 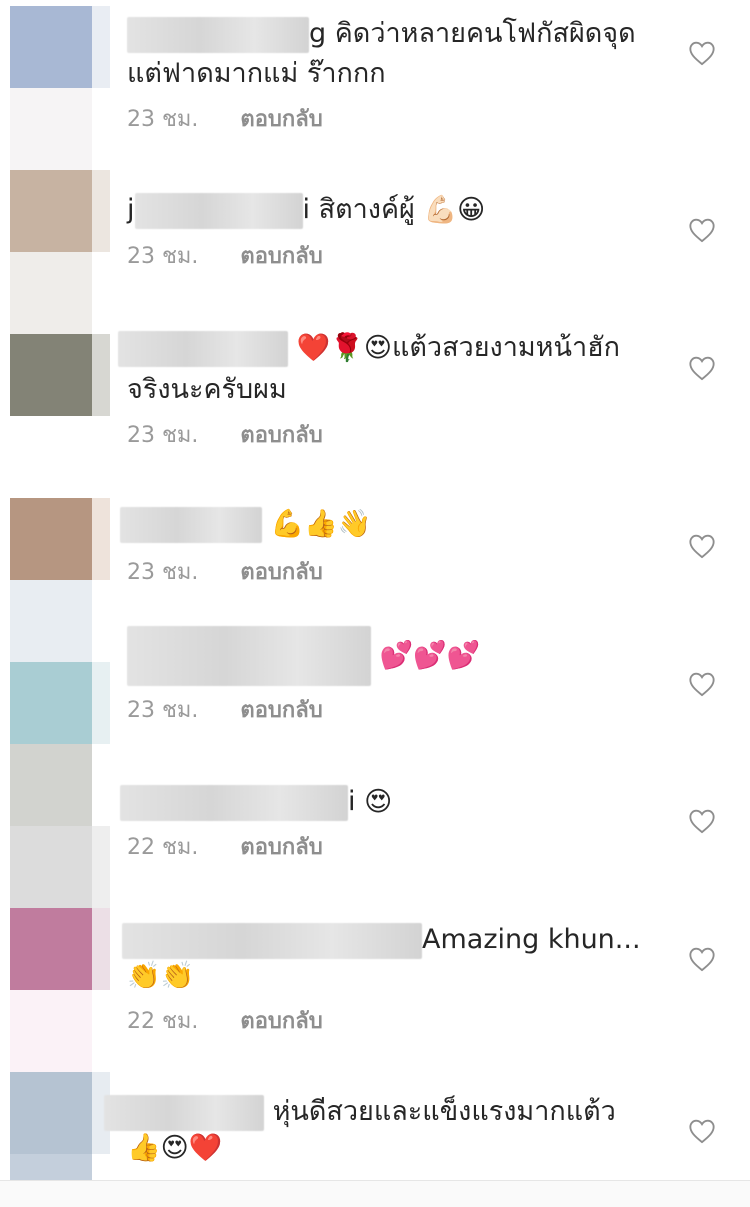 I want to click on emoji-group: 💕💕💕, so click(x=430, y=655).